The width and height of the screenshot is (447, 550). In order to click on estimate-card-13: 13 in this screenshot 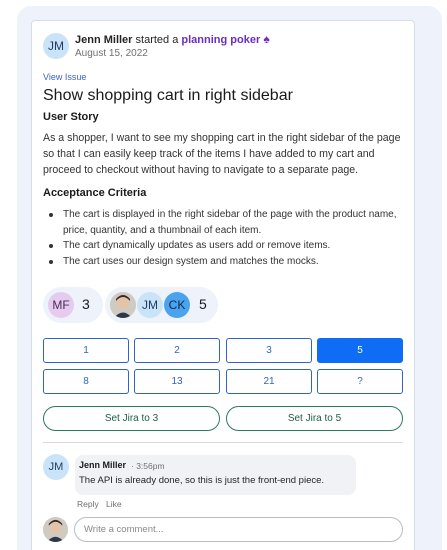, I will do `click(177, 381)`.